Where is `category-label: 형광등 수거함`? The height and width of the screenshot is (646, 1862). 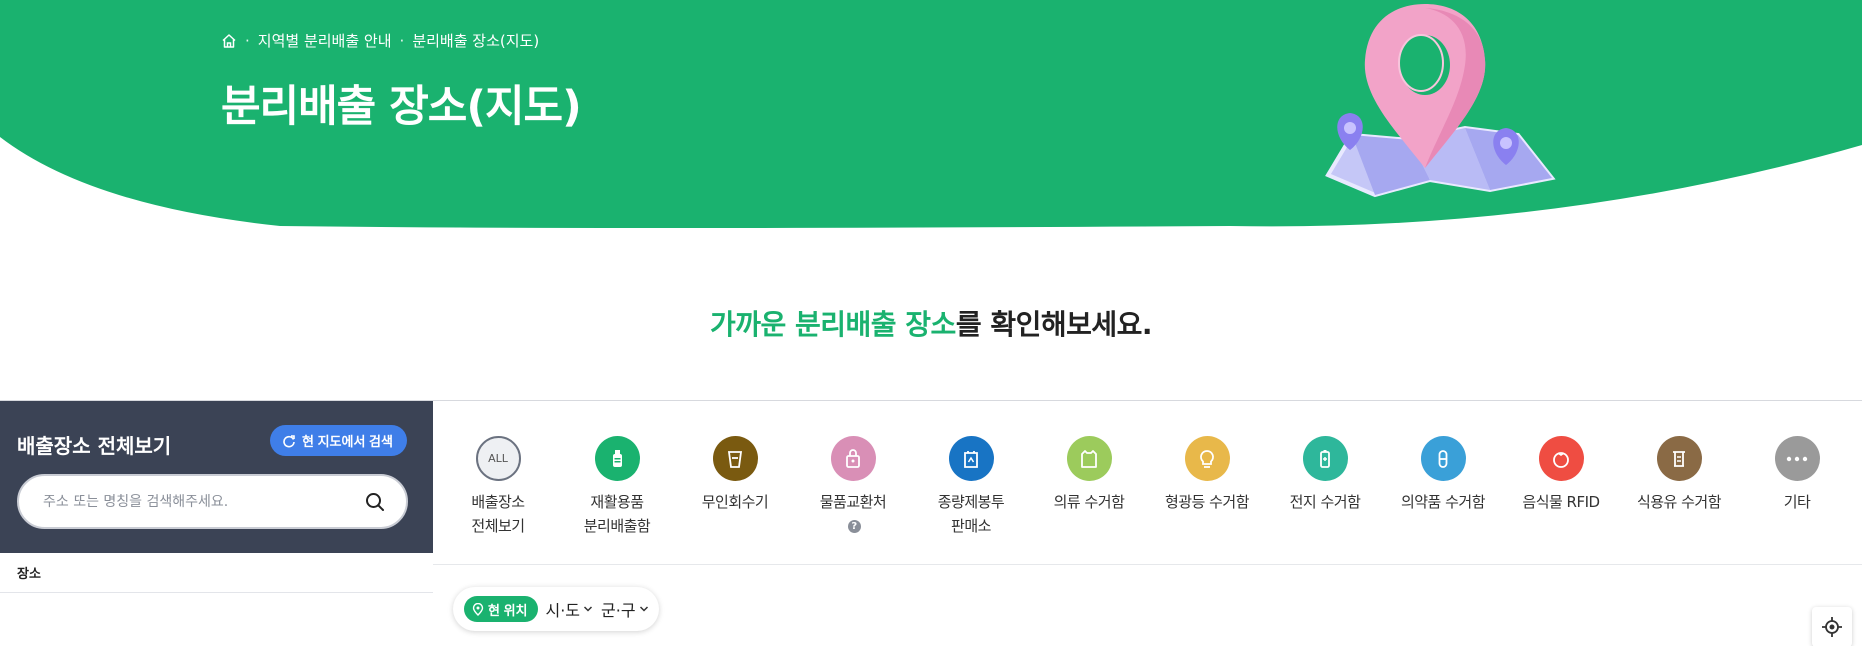
category-label: 형광등 수거함 is located at coordinates (1207, 502).